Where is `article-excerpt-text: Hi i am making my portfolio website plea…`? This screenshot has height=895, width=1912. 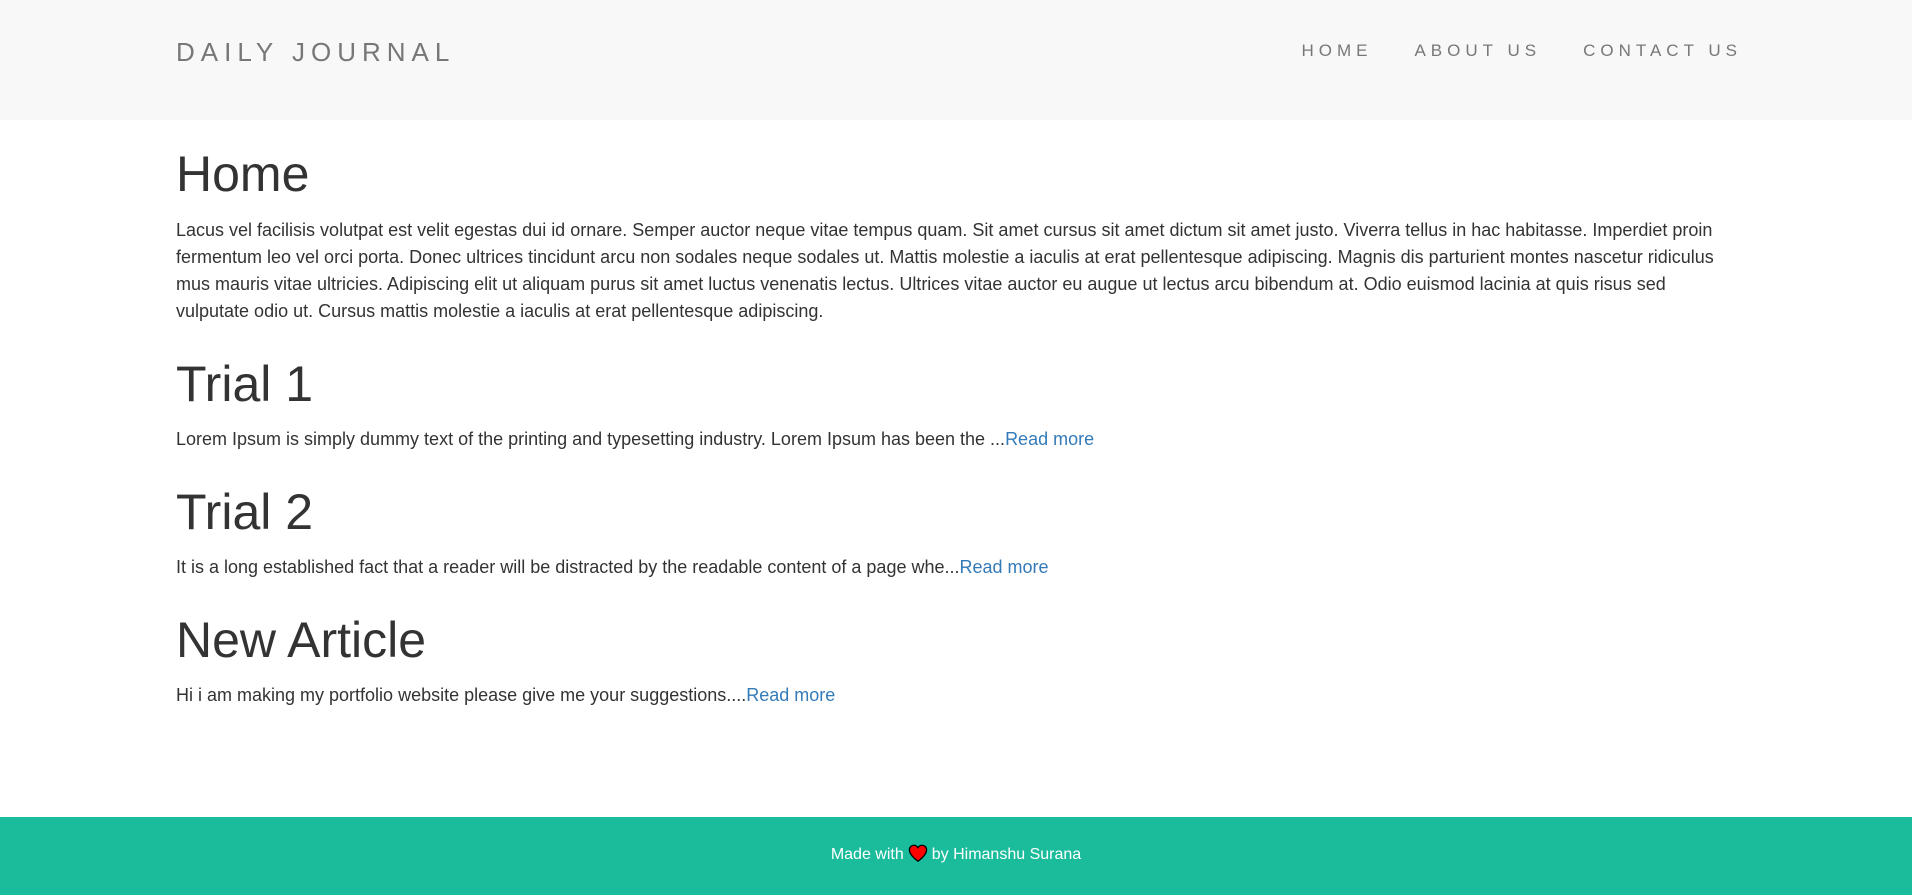 article-excerpt-text: Hi i am making my portfolio website plea… is located at coordinates (461, 695).